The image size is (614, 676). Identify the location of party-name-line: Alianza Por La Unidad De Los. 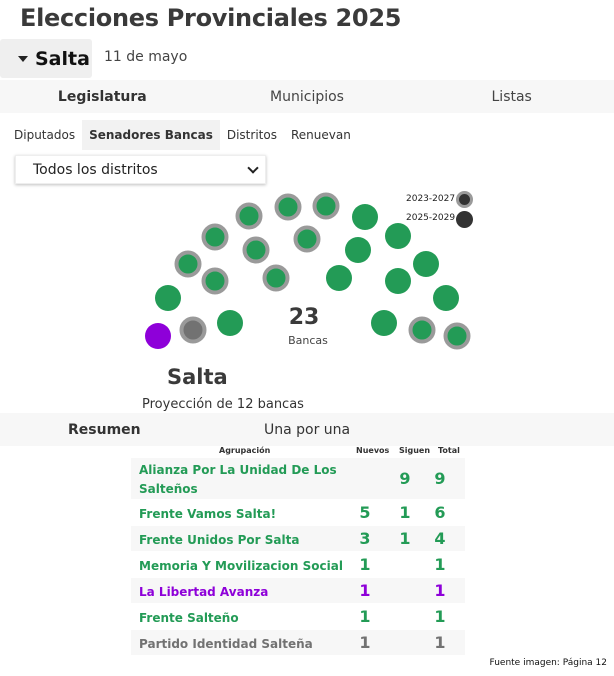
(238, 470).